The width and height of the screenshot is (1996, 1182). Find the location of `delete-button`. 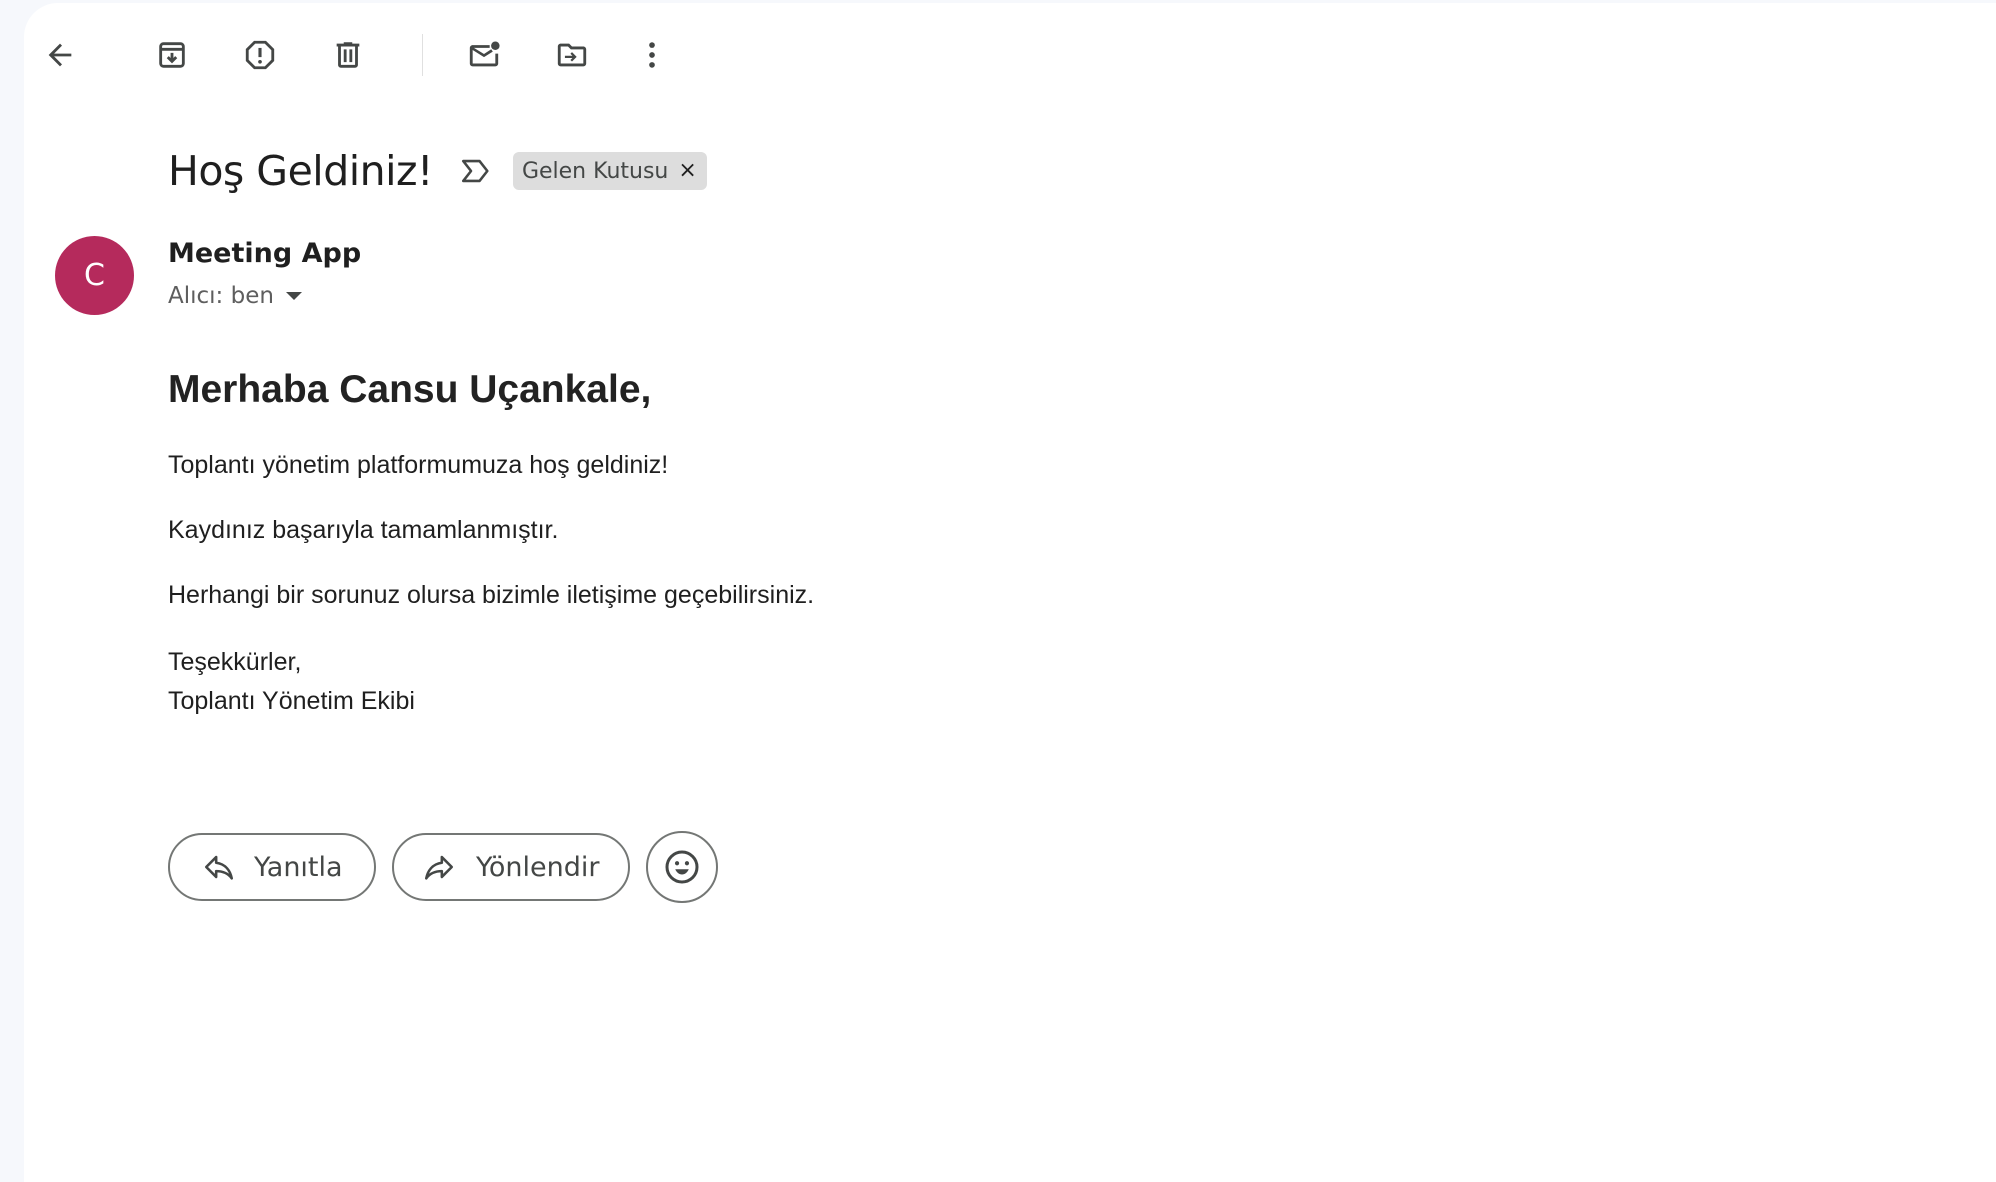

delete-button is located at coordinates (348, 55).